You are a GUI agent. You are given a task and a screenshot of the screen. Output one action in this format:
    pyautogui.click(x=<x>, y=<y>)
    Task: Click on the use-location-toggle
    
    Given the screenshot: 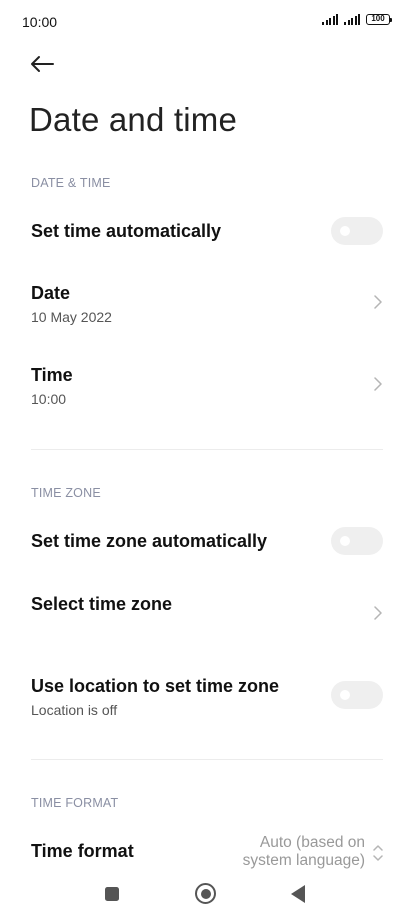 What is the action you would take?
    pyautogui.click(x=357, y=695)
    